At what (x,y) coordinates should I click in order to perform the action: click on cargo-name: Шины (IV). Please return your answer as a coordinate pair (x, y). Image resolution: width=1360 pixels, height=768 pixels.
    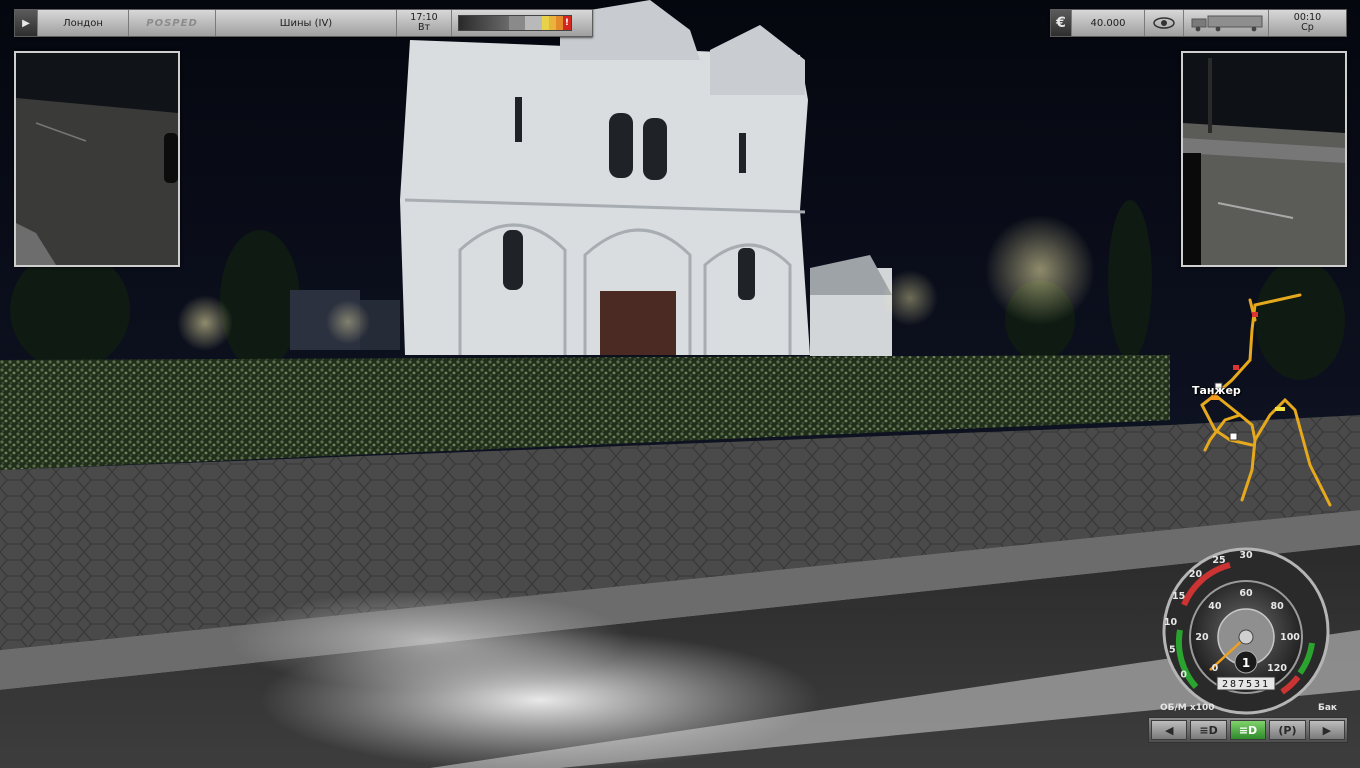
    Looking at the image, I should click on (306, 23).